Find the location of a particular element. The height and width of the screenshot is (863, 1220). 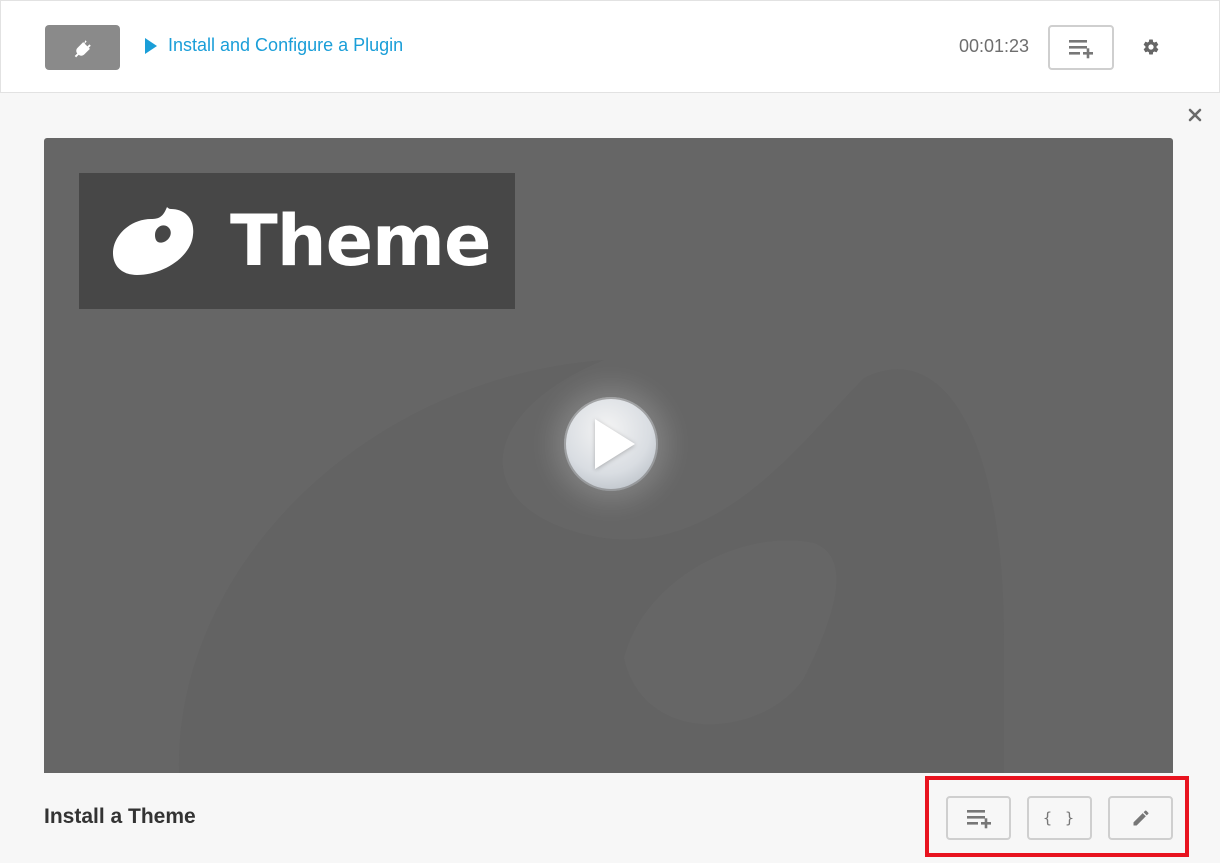

current-video-link: Install and Configure a Plugin is located at coordinates (274, 45).